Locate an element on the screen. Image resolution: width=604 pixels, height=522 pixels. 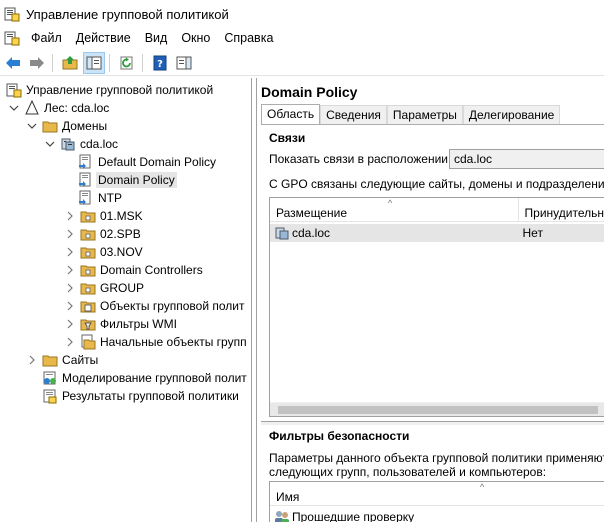
tree-item-gp-modeling: Моделирование групповой полит is located at coordinates (144, 378).